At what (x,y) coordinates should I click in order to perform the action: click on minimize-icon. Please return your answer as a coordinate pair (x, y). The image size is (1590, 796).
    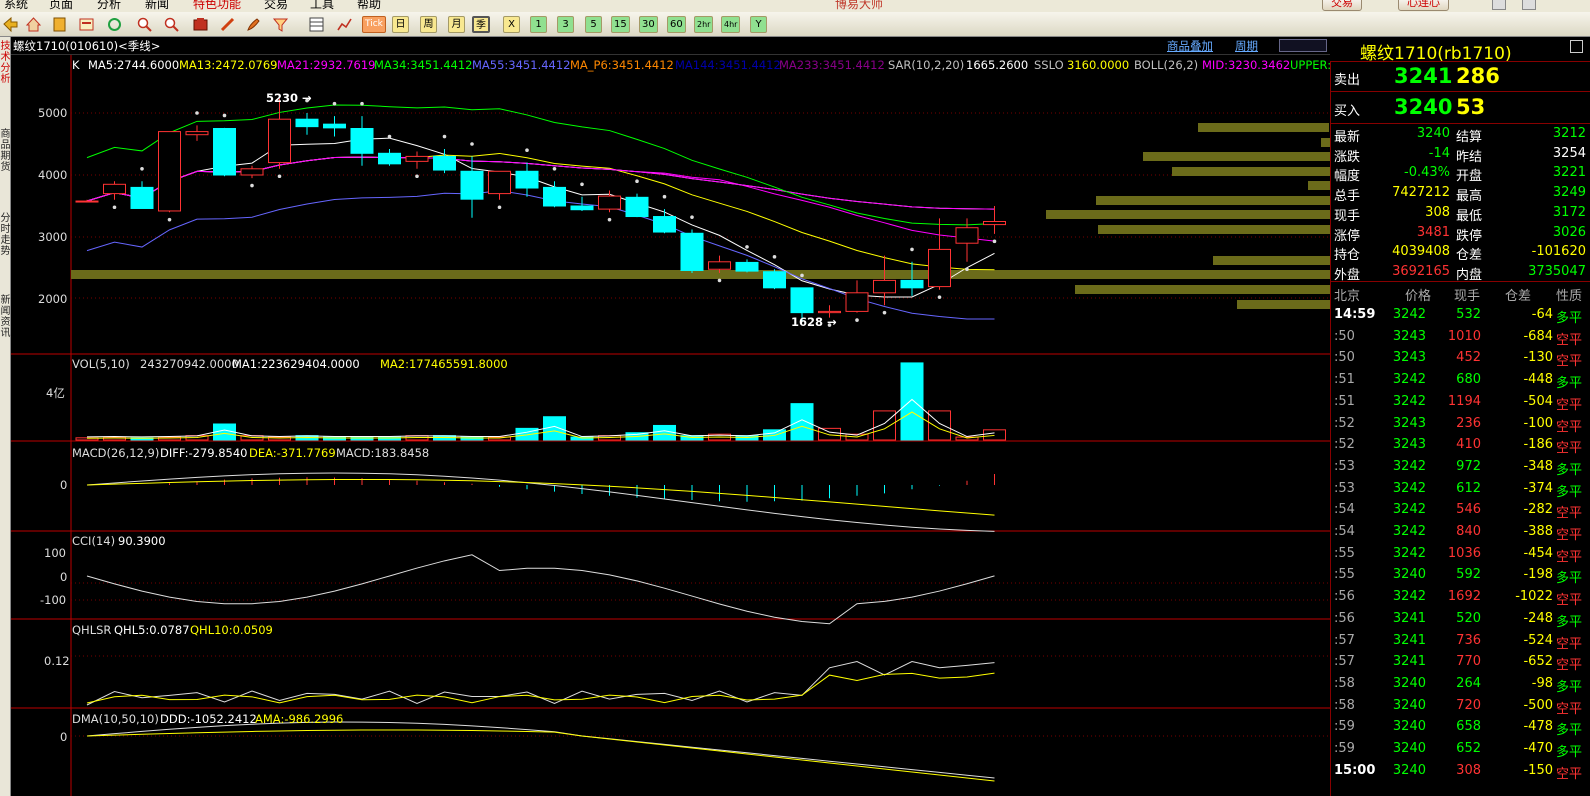
    Looking at the image, I should click on (1499, 5).